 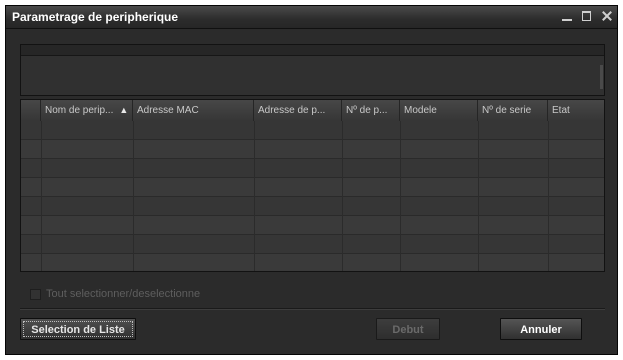 What do you see at coordinates (123, 294) in the screenshot?
I see `select-all-label: Tout selectionner/deselectionne` at bounding box center [123, 294].